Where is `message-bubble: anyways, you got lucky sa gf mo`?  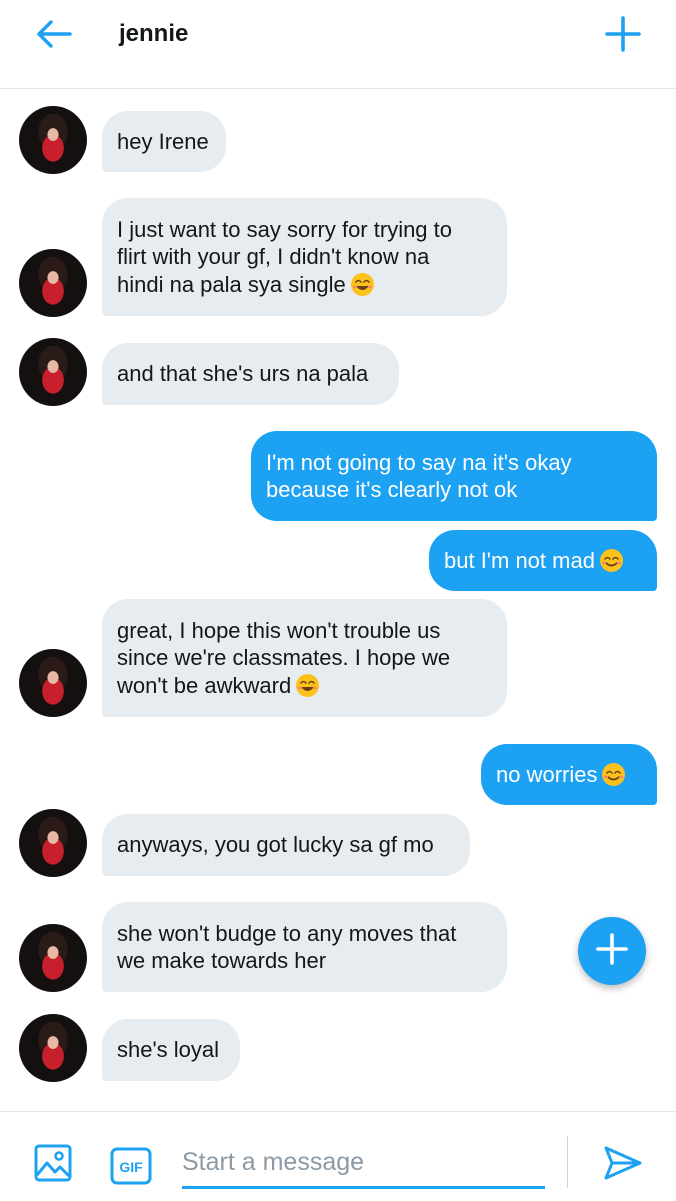
message-bubble: anyways, you got lucky sa gf mo is located at coordinates (286, 845).